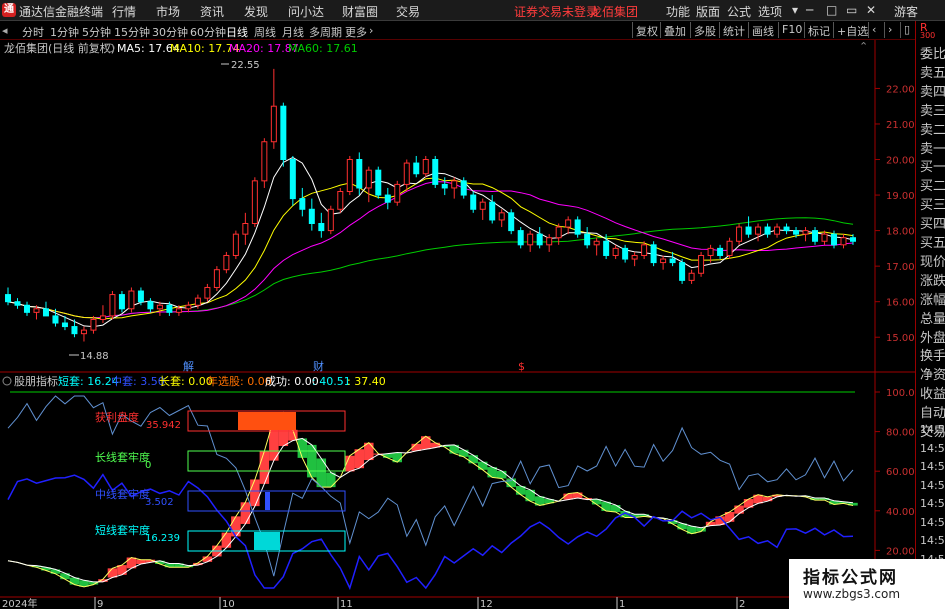  I want to click on price-tick-label: 19.00, so click(900, 196).